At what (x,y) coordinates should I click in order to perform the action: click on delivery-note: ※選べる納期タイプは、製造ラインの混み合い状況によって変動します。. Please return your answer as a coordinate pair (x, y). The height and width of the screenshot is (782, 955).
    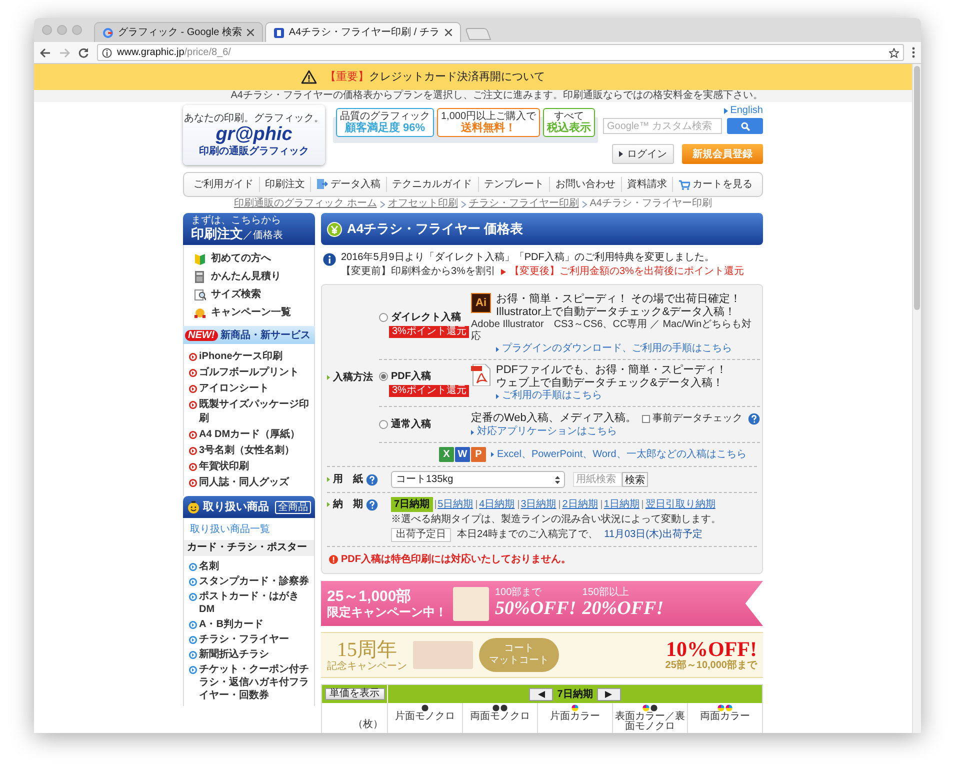
    Looking at the image, I should click on (556, 520).